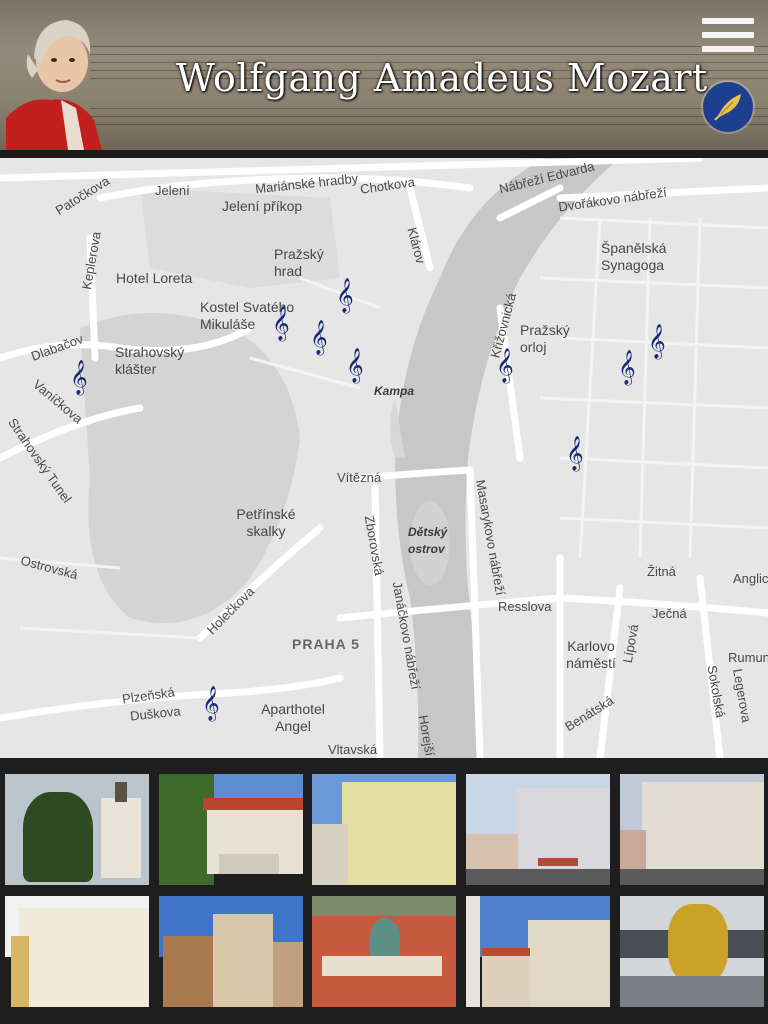  Describe the element at coordinates (266, 522) in the screenshot. I see `place-label: Petřínské skalky` at that location.